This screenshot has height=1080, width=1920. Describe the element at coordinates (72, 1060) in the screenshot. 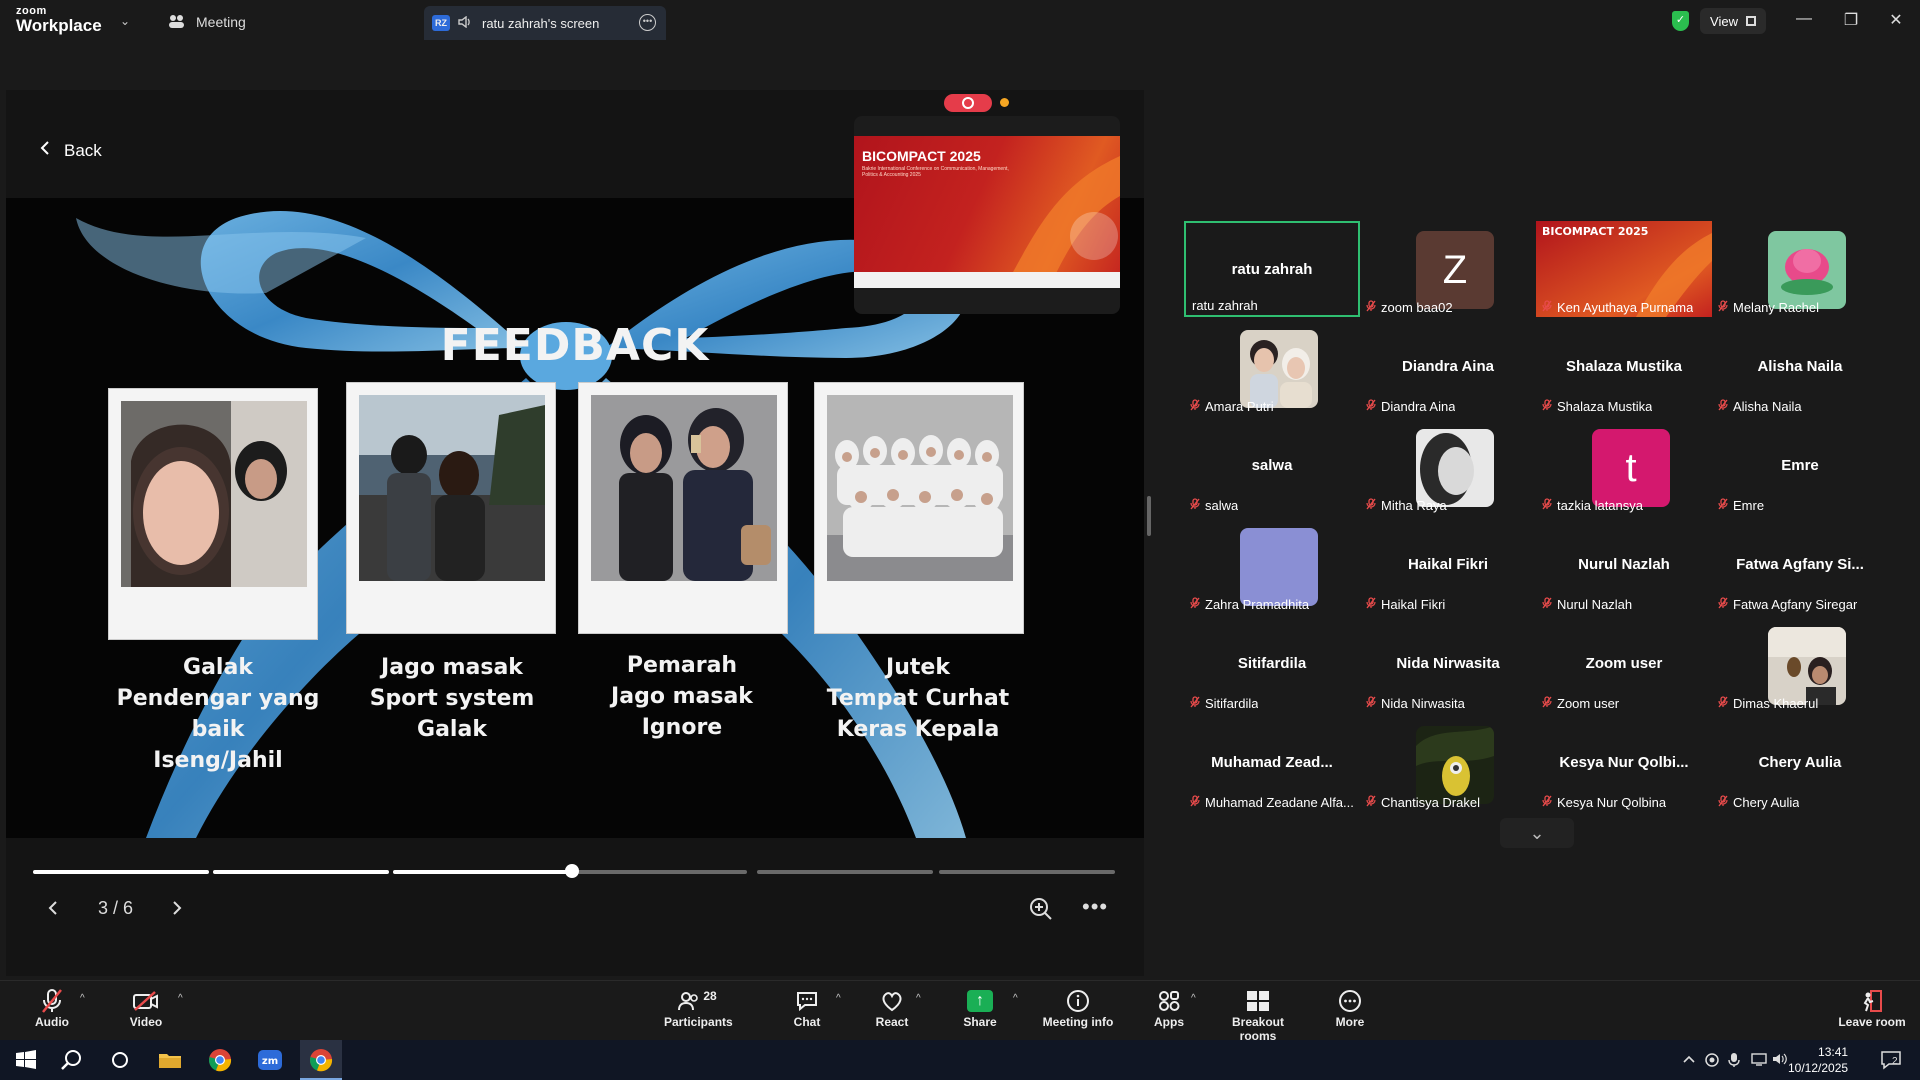

I see `search-icon` at that location.